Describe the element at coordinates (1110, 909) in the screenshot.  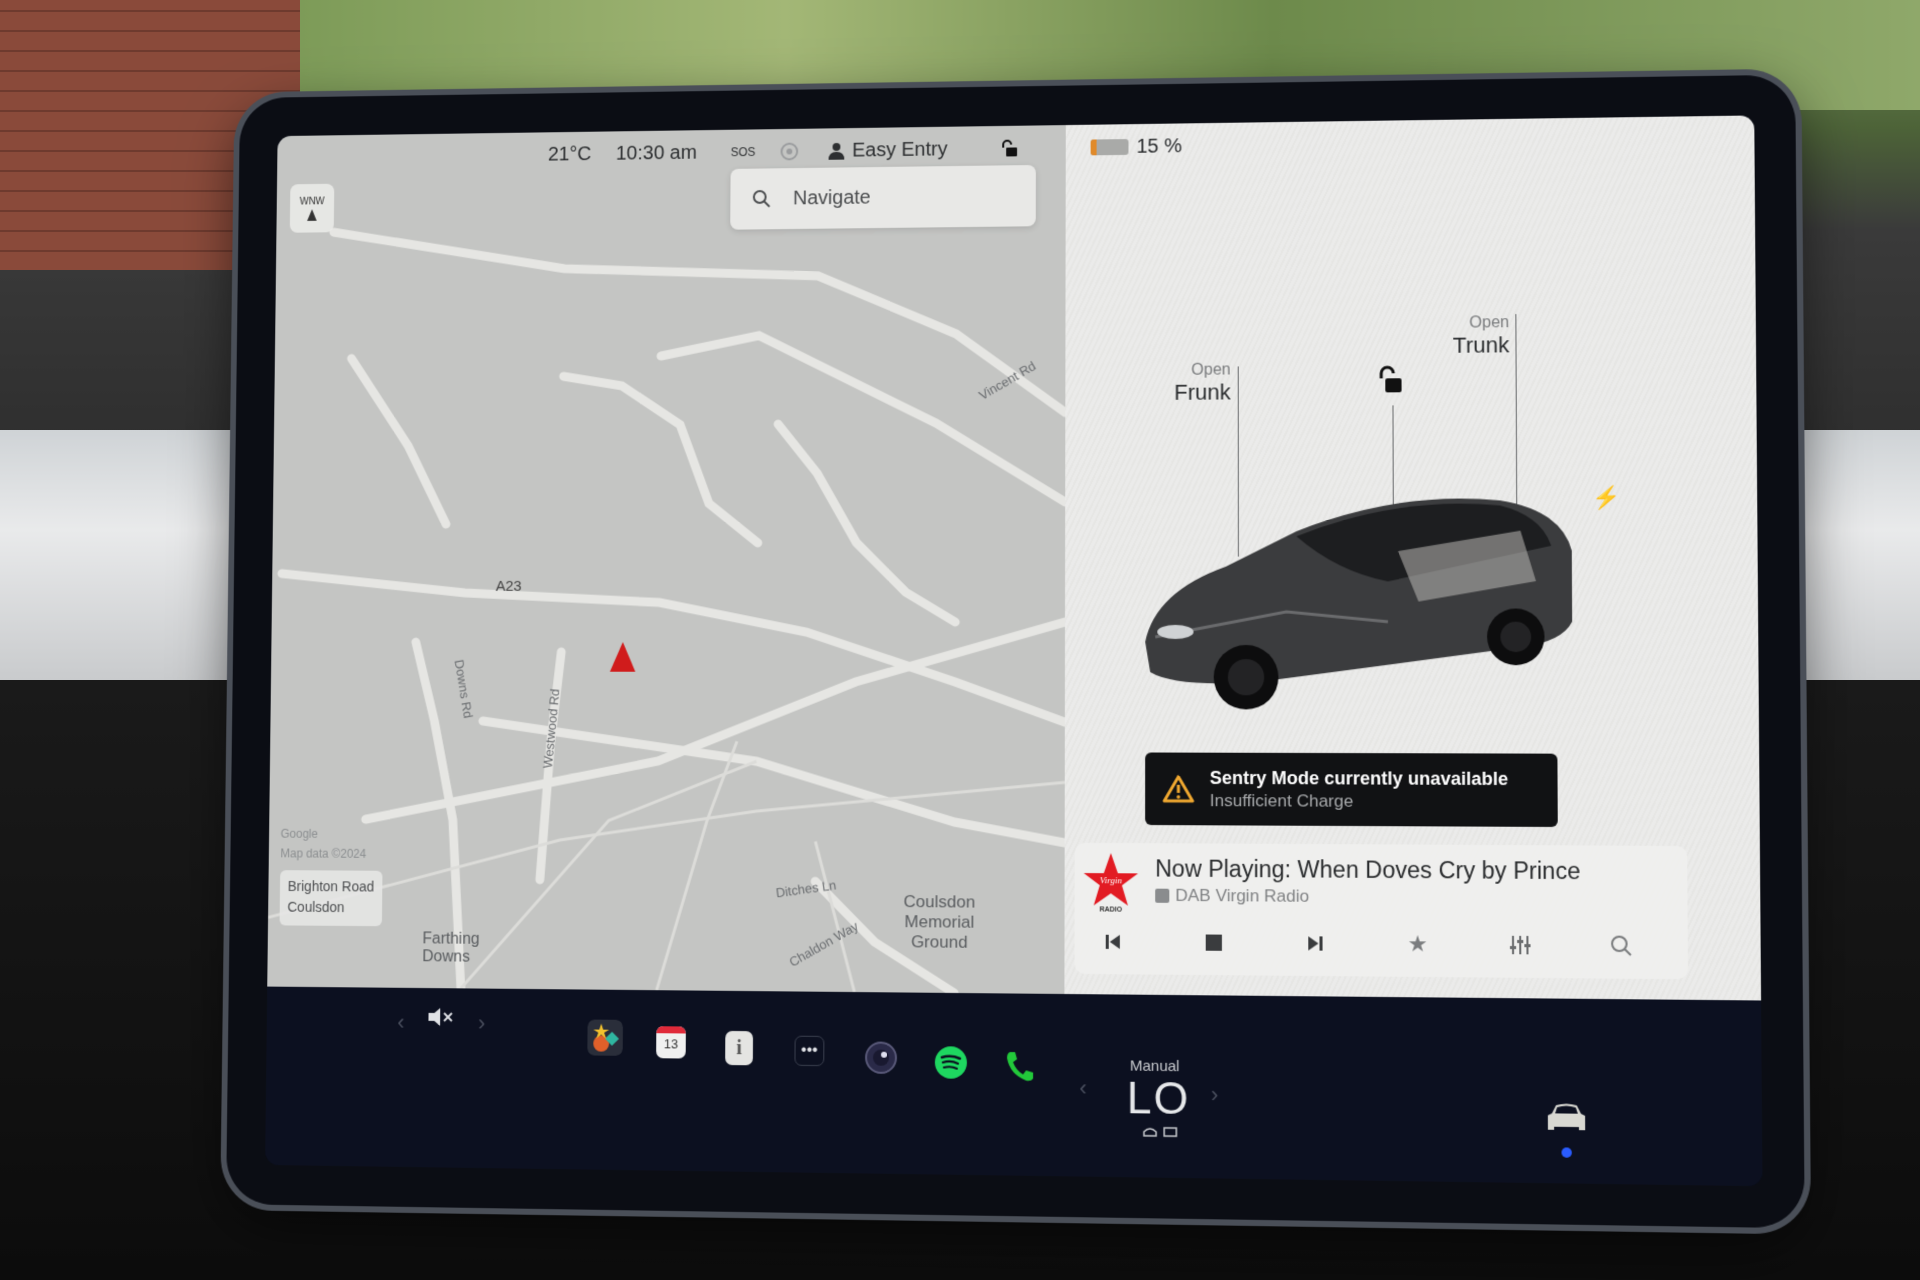
I see `svg-text: RADIO` at that location.